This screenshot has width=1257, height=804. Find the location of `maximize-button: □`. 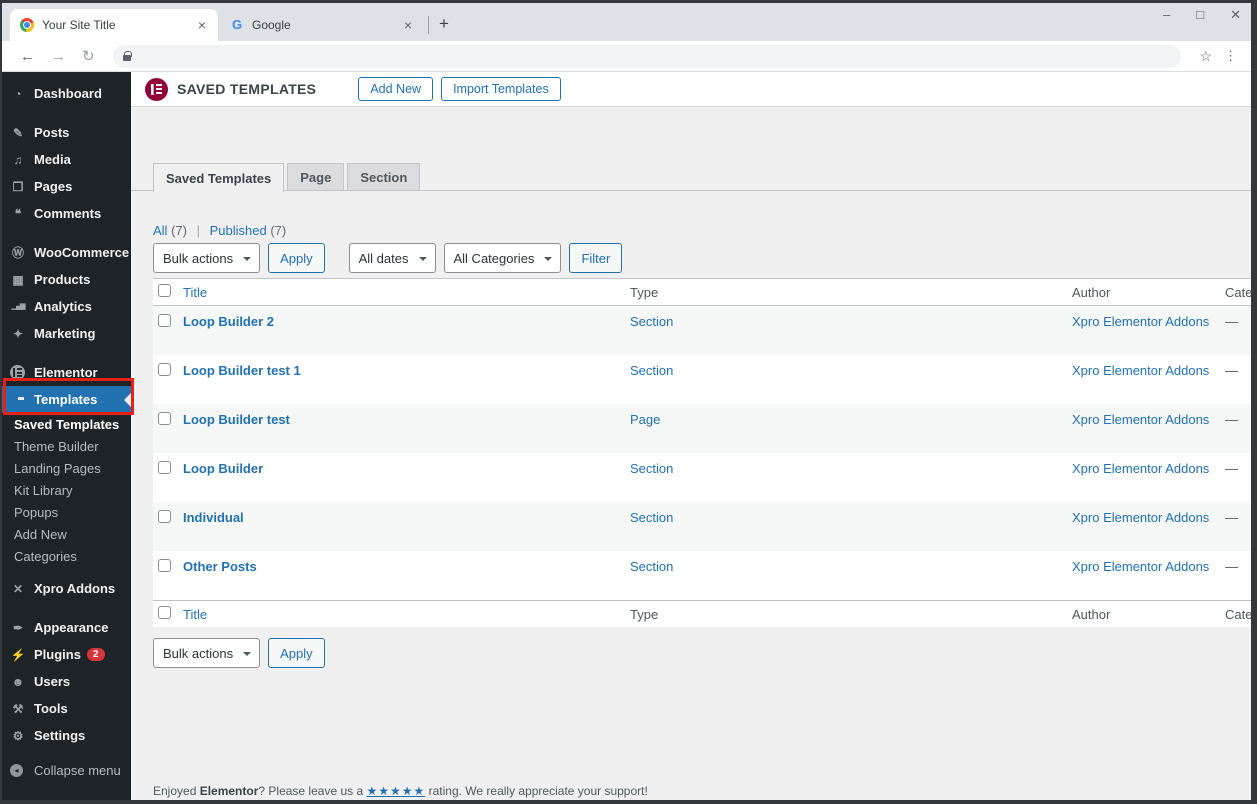

maximize-button: □ is located at coordinates (1200, 15).